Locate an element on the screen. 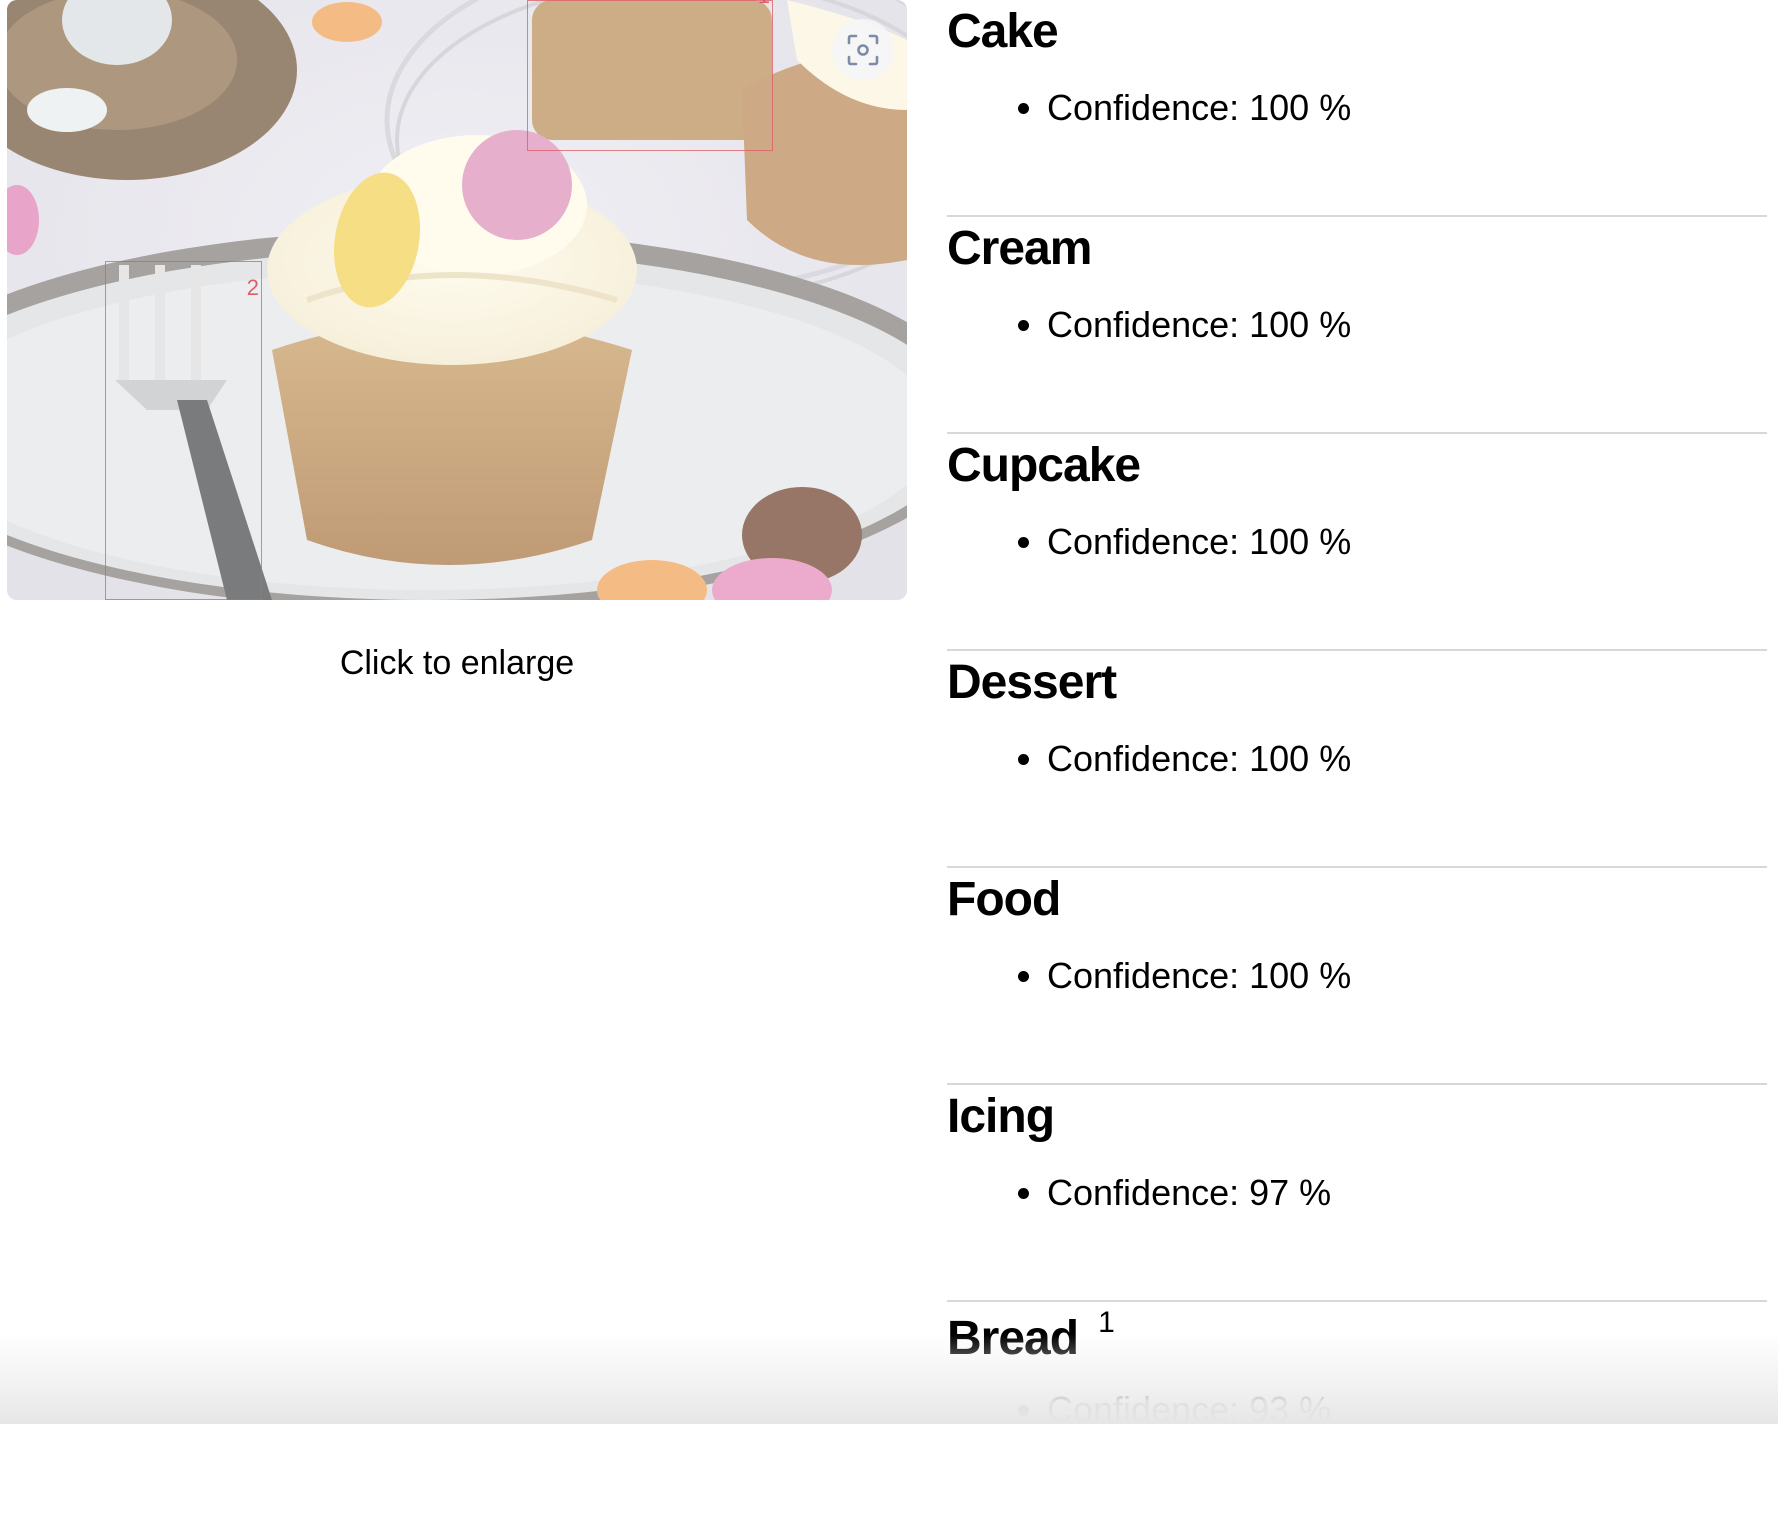 The image size is (1778, 1519). label-name: Dessert is located at coordinates (1032, 682).